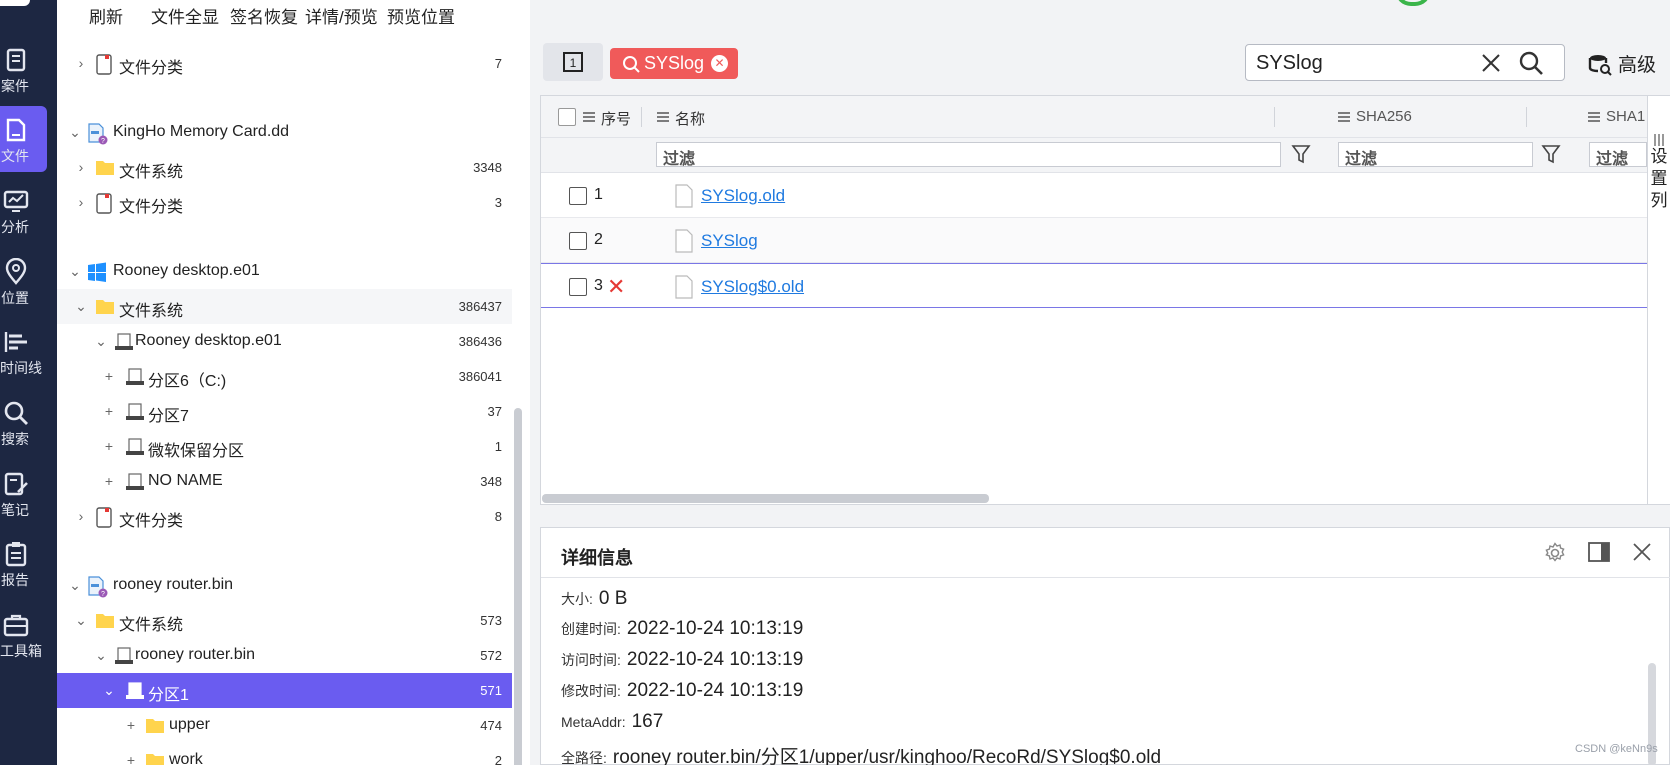 This screenshot has width=1670, height=765. What do you see at coordinates (284, 585) in the screenshot?
I see `tree-node: ⌄? rooney router.bin` at bounding box center [284, 585].